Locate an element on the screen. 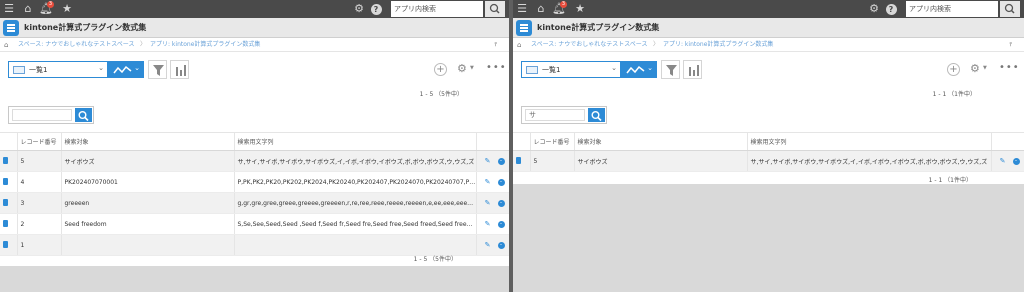  quick-search-input is located at coordinates (42, 115).